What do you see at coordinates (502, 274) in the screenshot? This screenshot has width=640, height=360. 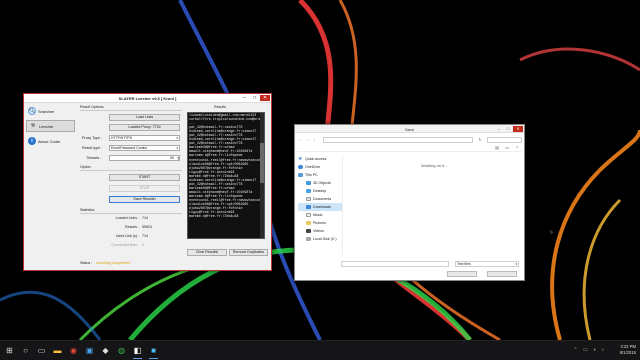 I see `cancel-button` at bounding box center [502, 274].